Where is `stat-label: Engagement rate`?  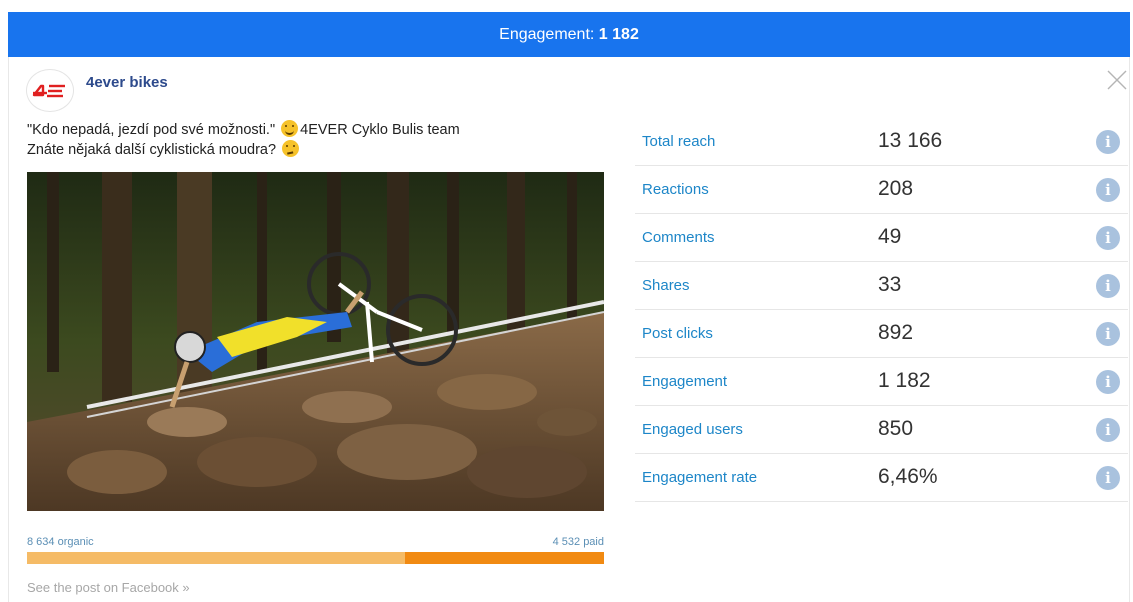 stat-label: Engagement rate is located at coordinates (700, 477).